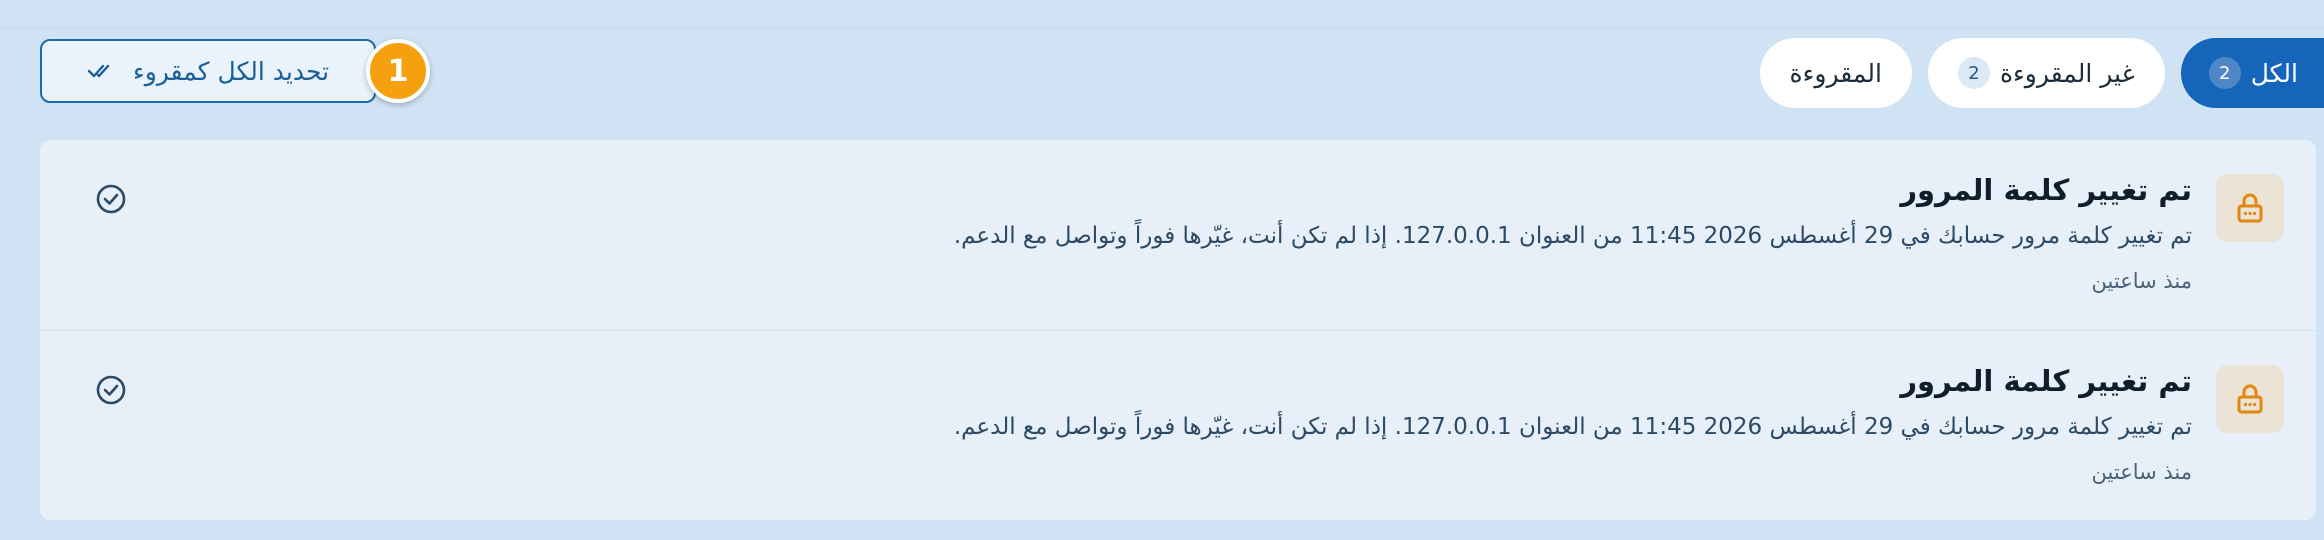  Describe the element at coordinates (2224, 73) in the screenshot. I see `tab-all-count-badge: 2` at that location.